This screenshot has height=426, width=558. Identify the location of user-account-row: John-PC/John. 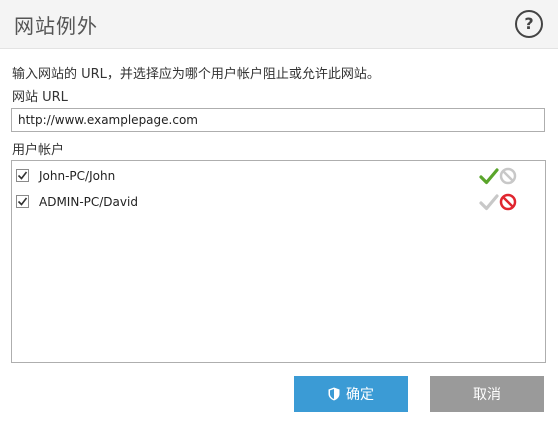
(278, 177).